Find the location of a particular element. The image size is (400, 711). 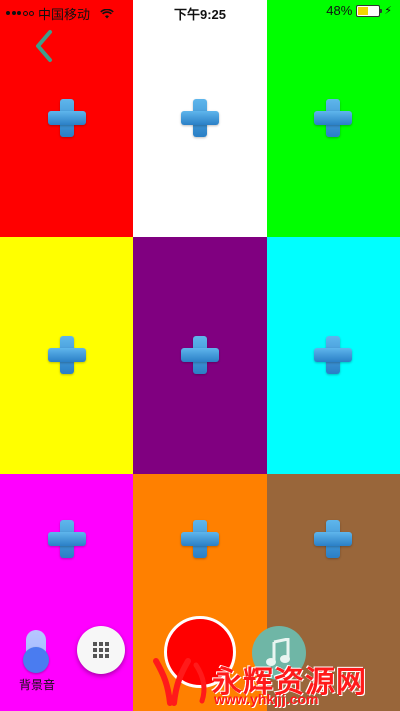

toggle-knob is located at coordinates (36, 660).